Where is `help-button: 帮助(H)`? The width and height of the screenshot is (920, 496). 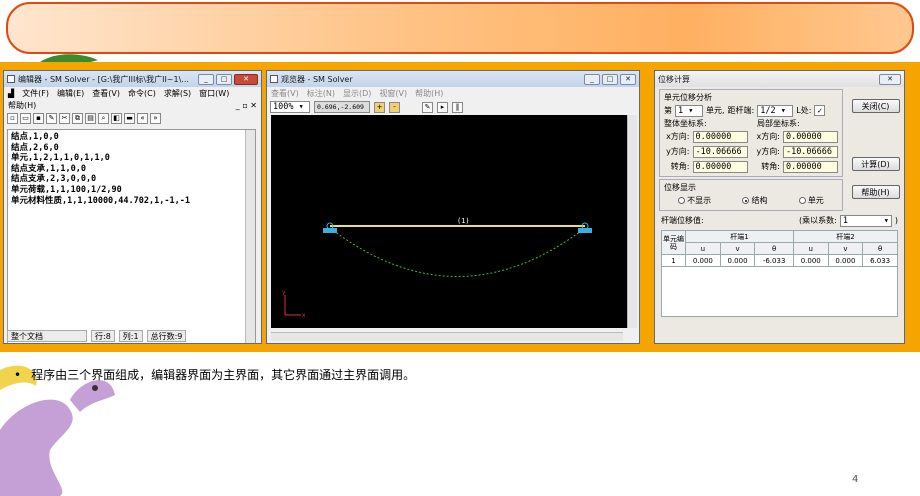 help-button: 帮助(H) is located at coordinates (875, 192).